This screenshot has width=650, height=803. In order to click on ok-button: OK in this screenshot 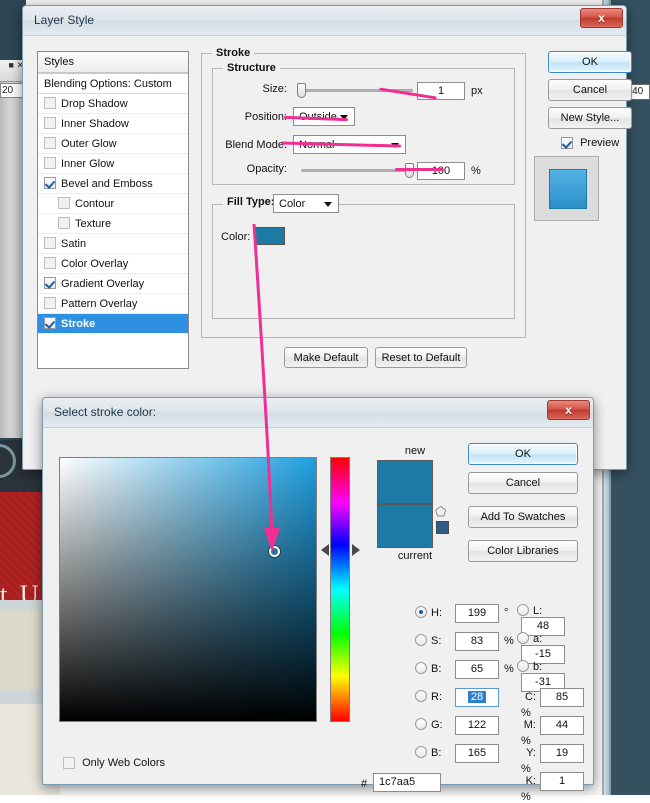, I will do `click(590, 62)`.